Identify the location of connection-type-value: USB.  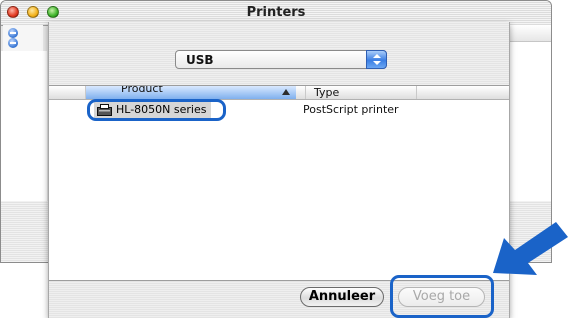
(200, 60).